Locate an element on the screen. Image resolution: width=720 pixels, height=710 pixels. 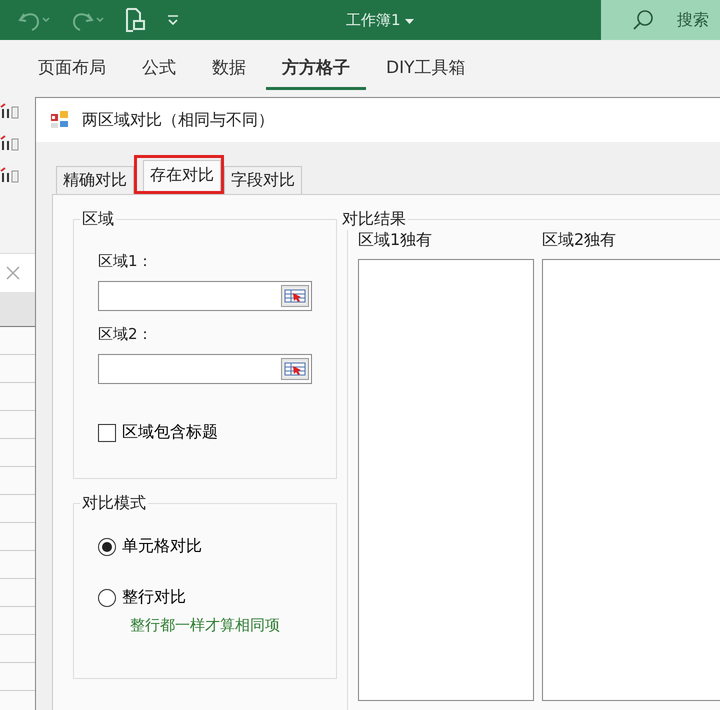
search-field: 搜索 is located at coordinates (660, 20).